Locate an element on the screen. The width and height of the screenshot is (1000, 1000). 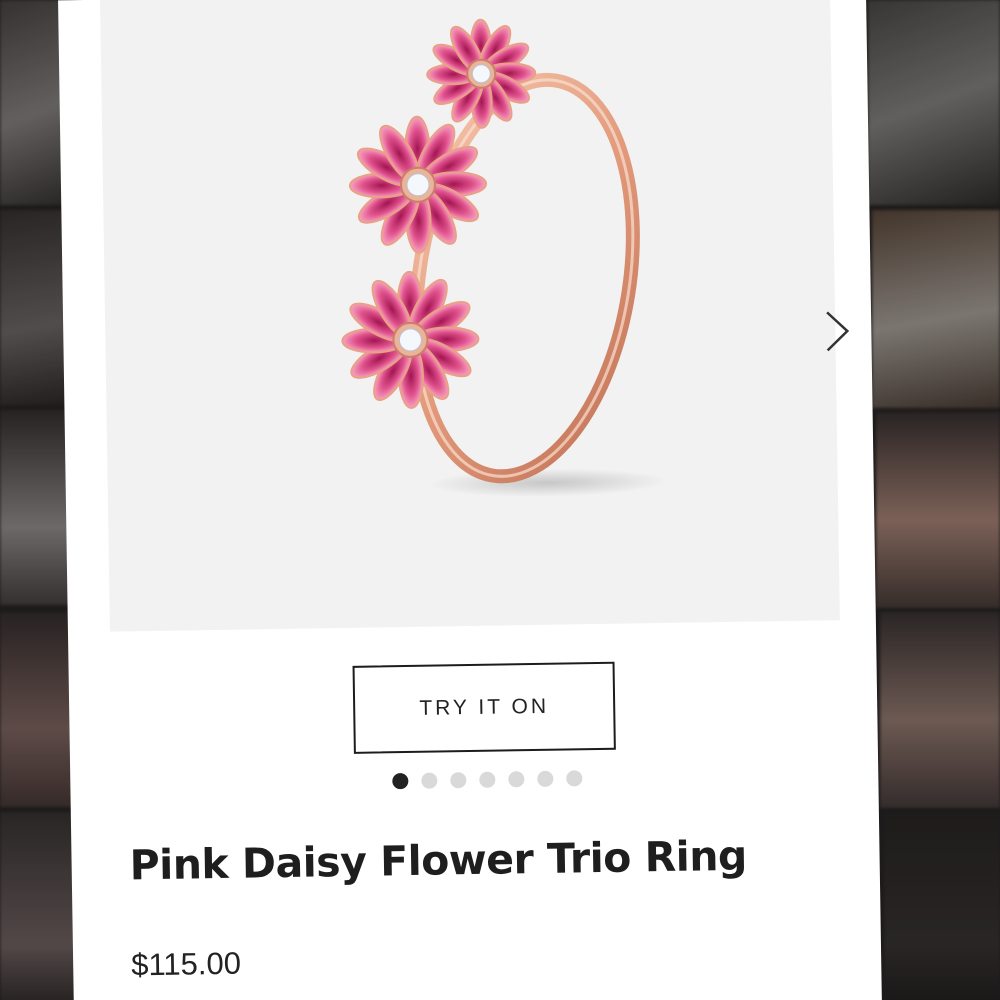
try-it-on-button: TRY IT ON is located at coordinates (484, 707).